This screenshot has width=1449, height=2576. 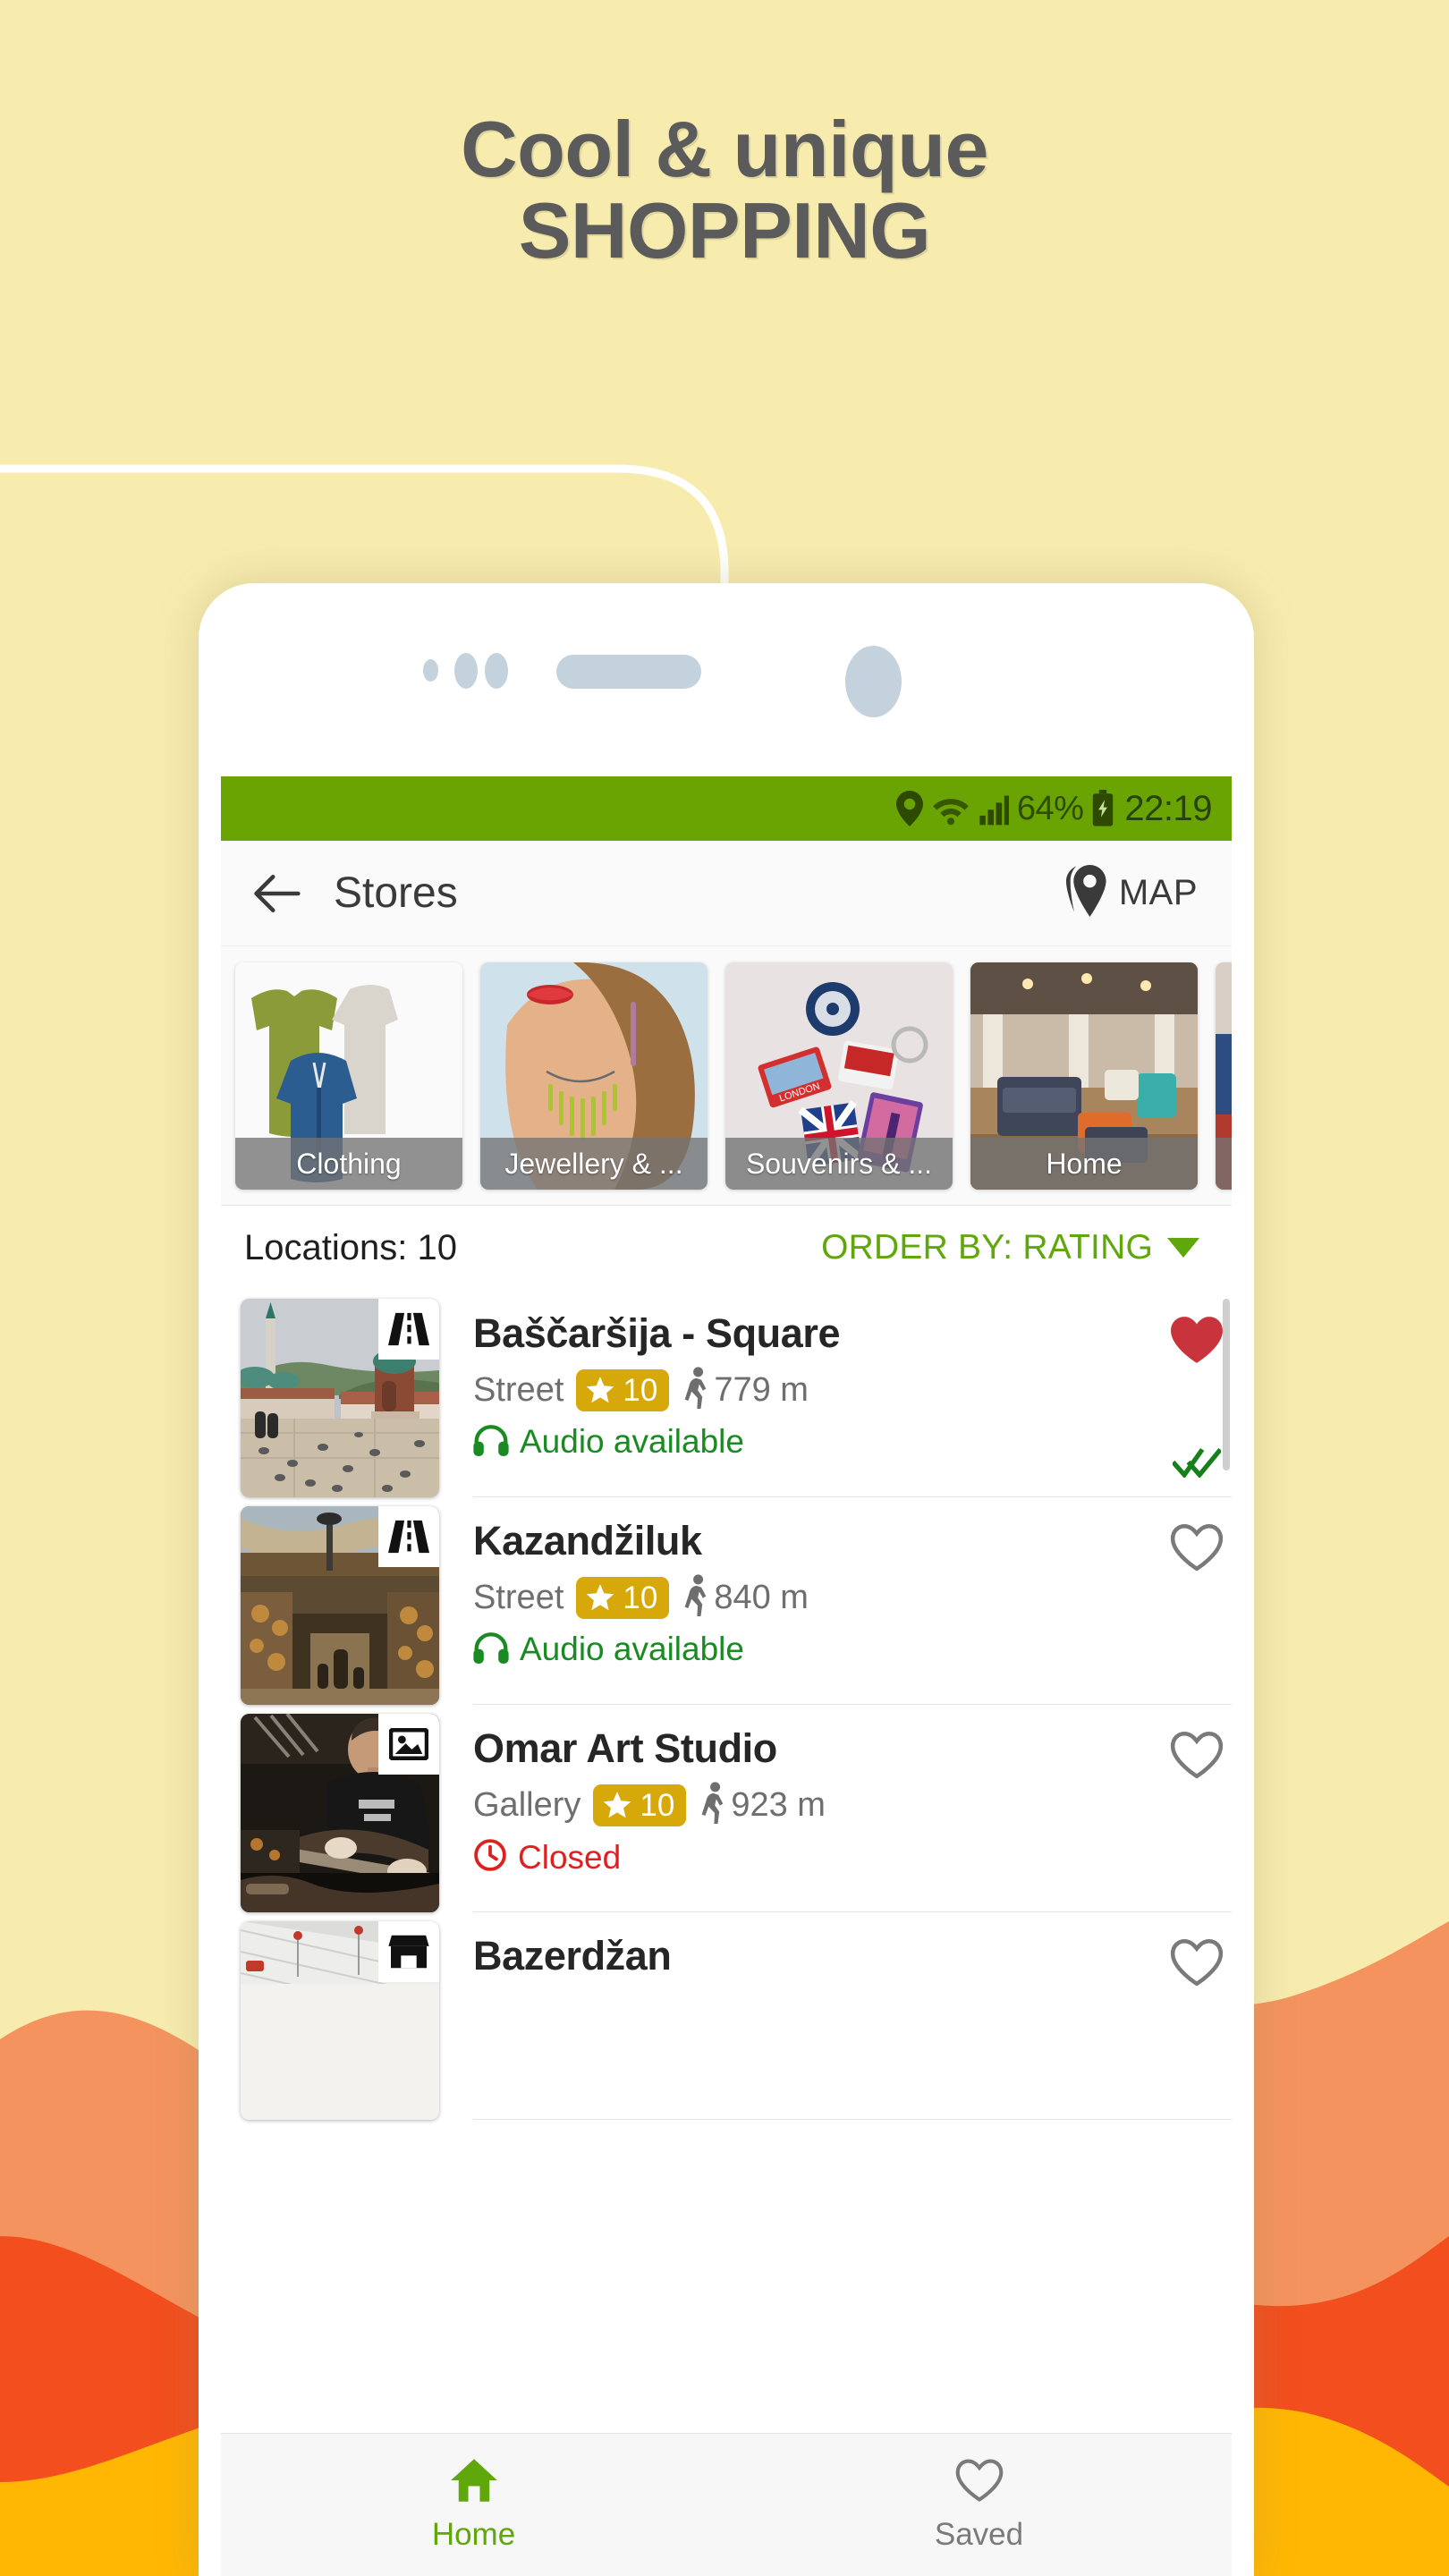 I want to click on battery-charging-icon, so click(x=1102, y=808).